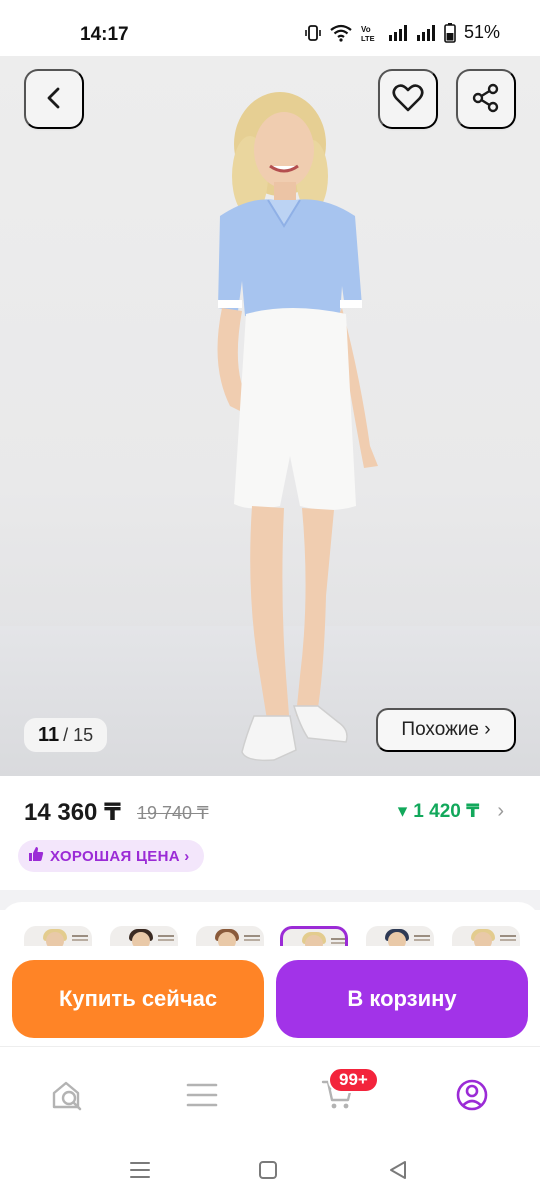  I want to click on action-bar: Купить сейчас В корзину, so click(270, 996).